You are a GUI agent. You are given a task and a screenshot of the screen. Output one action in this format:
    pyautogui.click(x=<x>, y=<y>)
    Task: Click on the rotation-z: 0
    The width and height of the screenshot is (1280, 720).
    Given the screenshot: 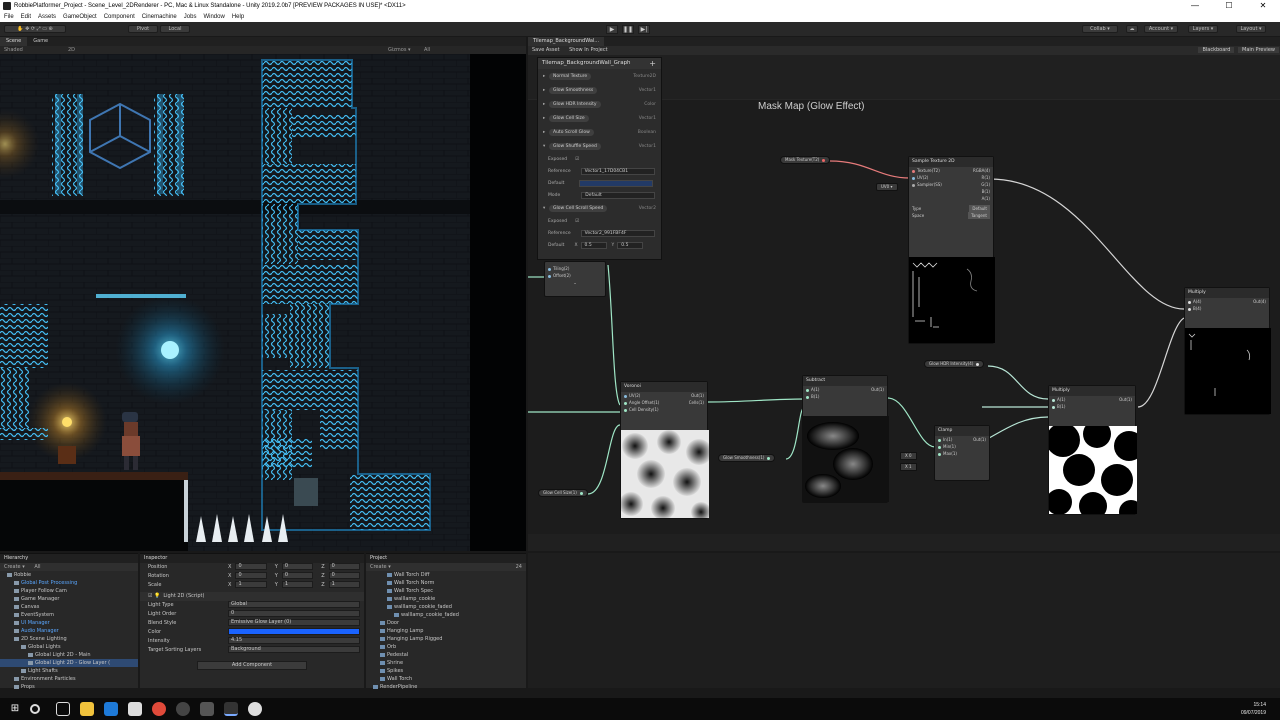 What is the action you would take?
    pyautogui.click(x=344, y=575)
    